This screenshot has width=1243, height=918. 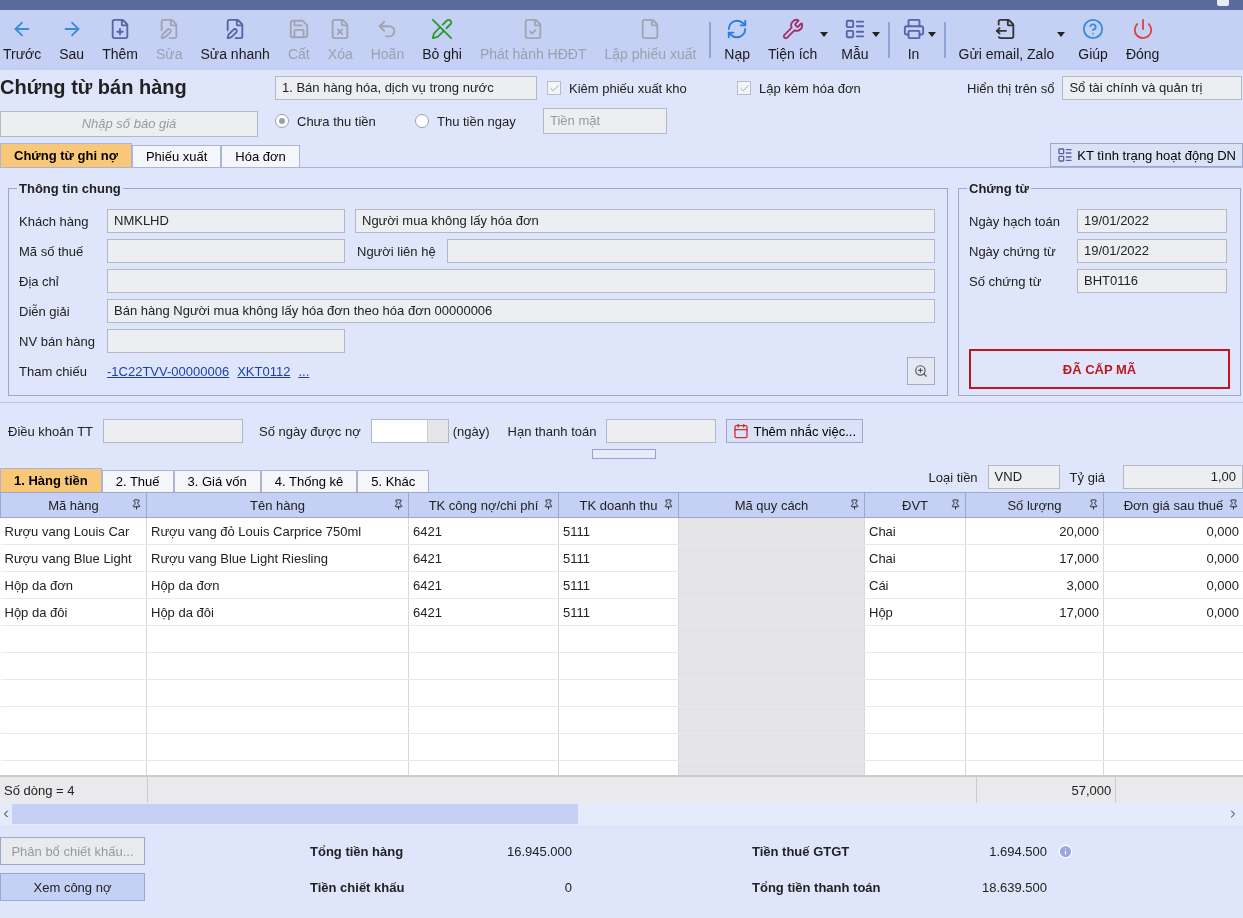 I want to click on total-label: Tiền thuế GTGT, so click(x=801, y=851).